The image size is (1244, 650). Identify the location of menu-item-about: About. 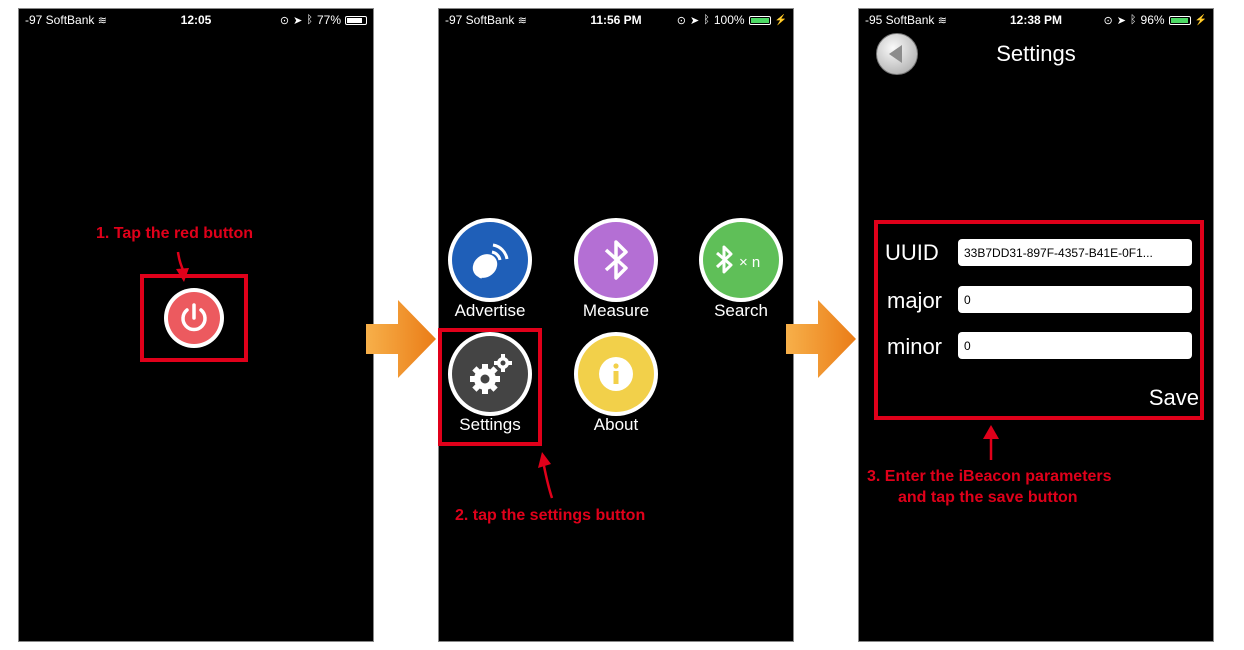
(616, 383).